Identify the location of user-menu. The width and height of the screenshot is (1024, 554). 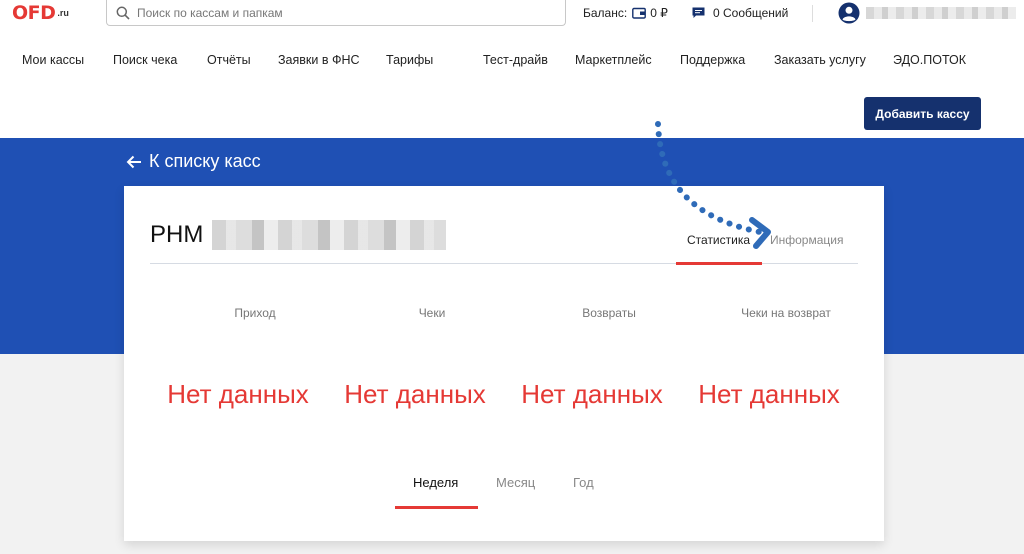
(927, 13).